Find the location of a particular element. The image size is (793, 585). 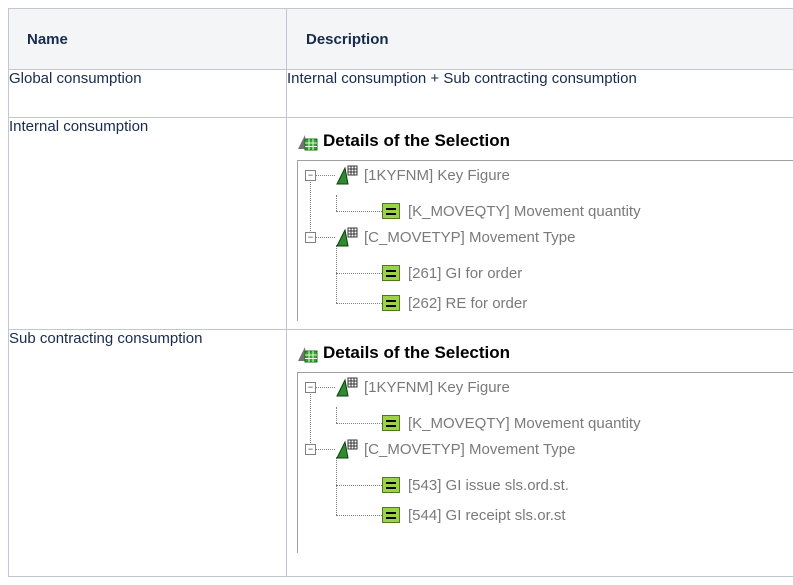

item-label: [261] GI for order is located at coordinates (465, 273).